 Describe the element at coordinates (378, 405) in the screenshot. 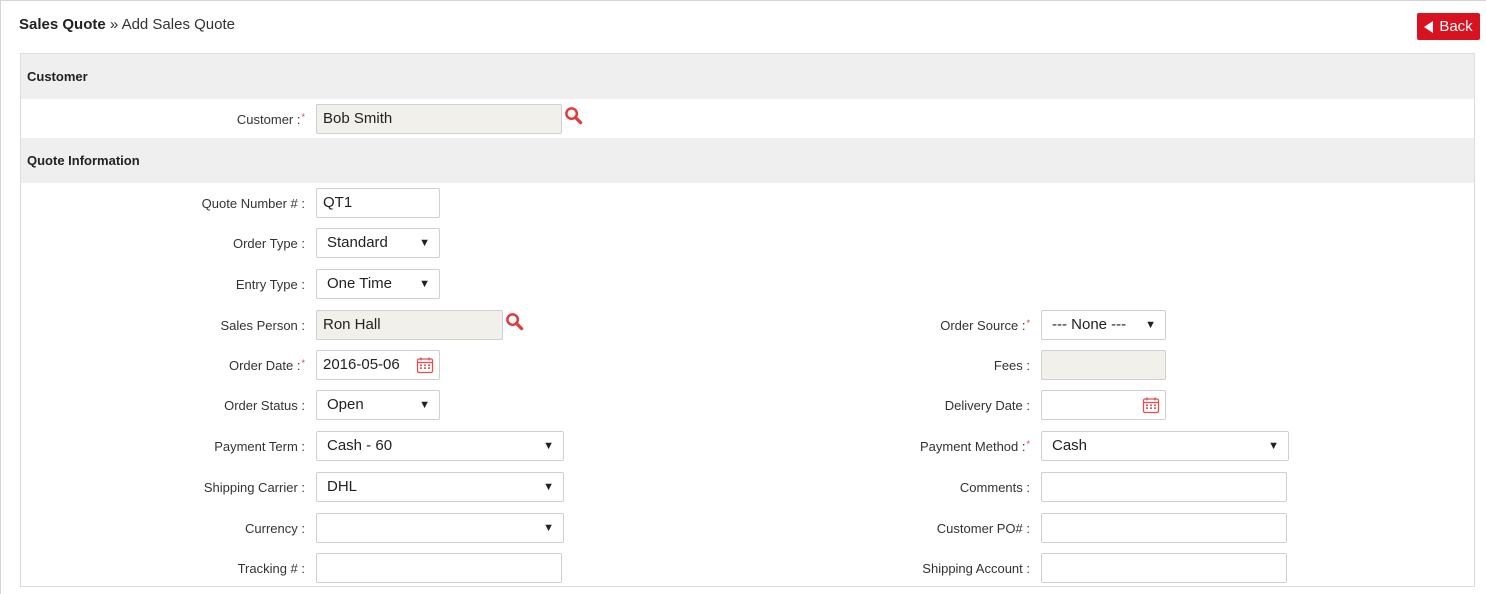

I see `order-status-select: Open ▼` at that location.